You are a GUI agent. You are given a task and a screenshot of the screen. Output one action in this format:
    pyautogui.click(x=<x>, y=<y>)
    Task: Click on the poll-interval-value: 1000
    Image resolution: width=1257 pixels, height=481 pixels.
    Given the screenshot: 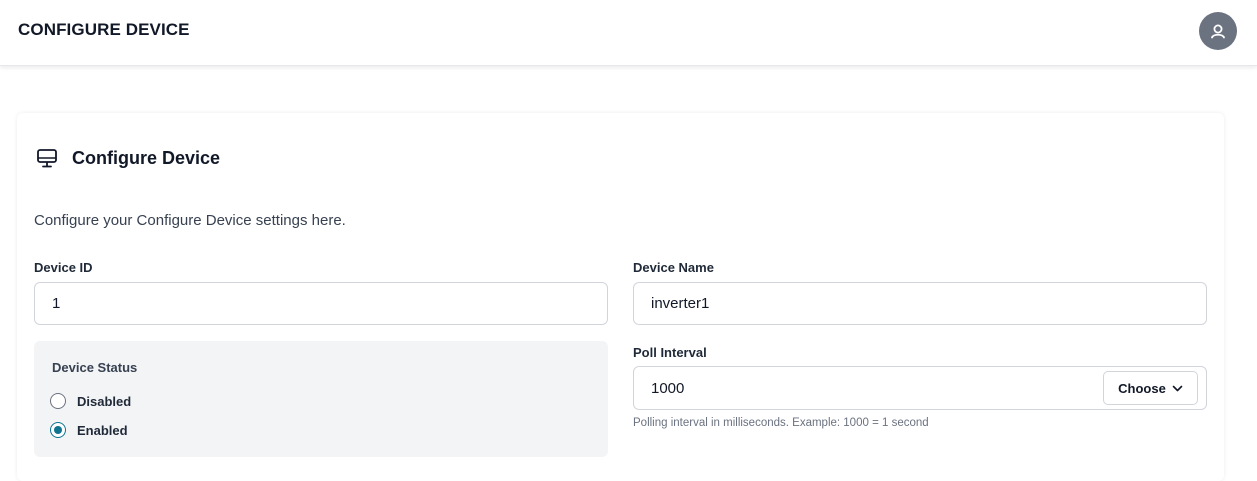 What is the action you would take?
    pyautogui.click(x=667, y=388)
    